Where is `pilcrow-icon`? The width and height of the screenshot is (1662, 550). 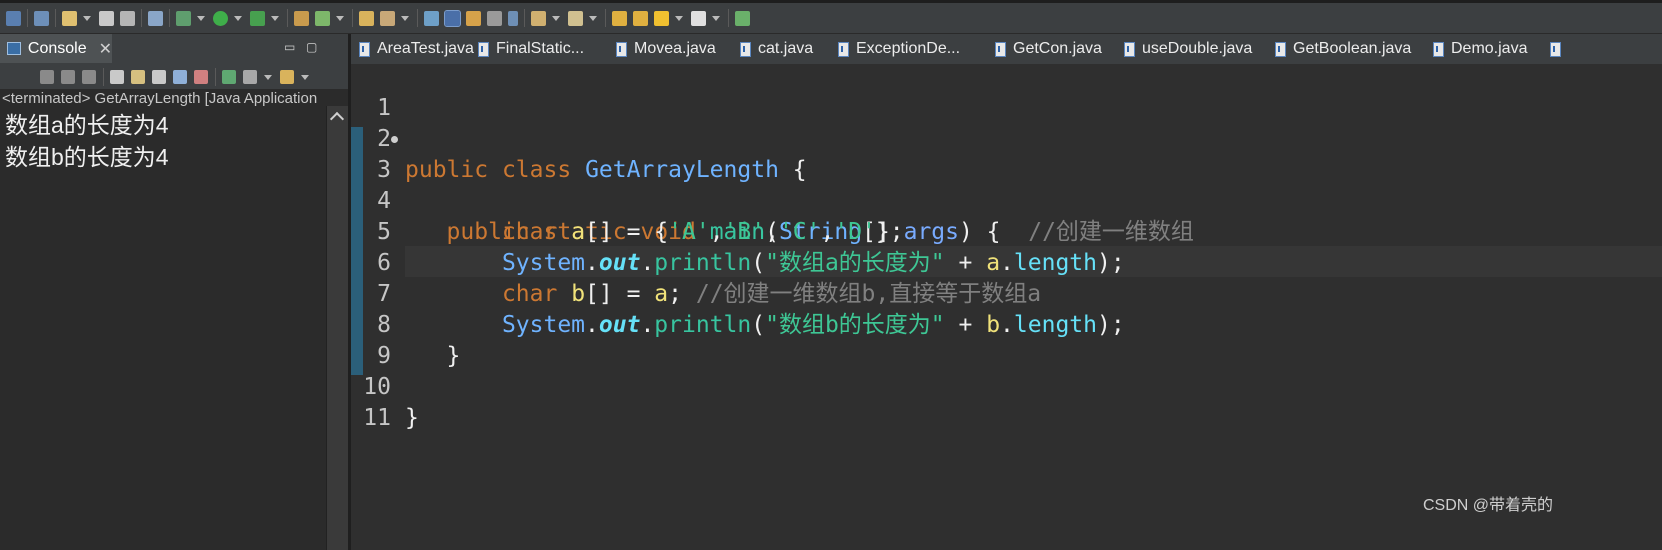 pilcrow-icon is located at coordinates (513, 18).